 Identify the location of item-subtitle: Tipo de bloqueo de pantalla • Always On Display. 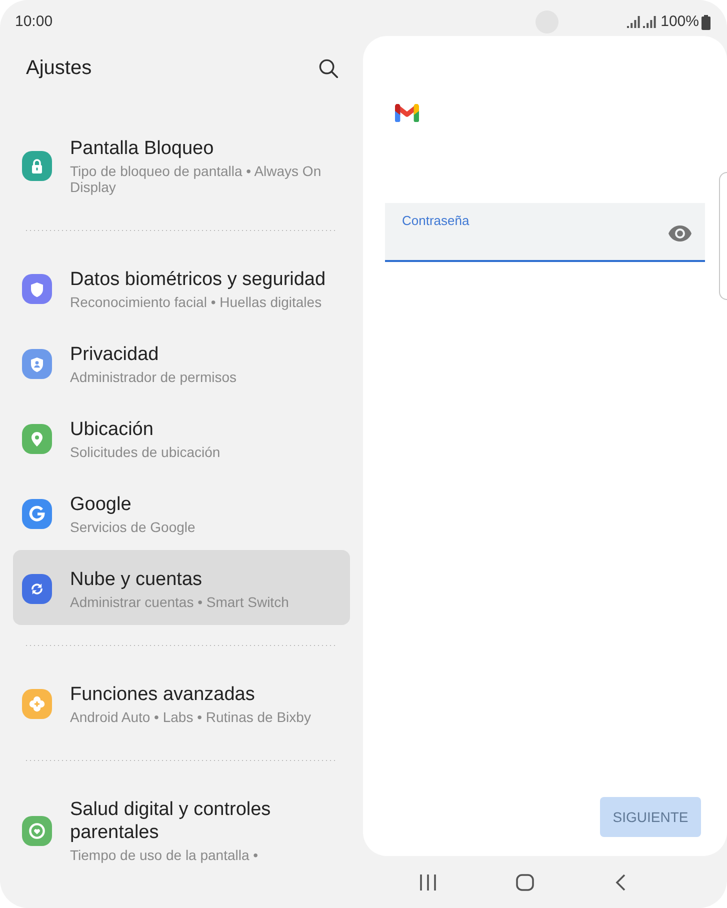
(196, 179).